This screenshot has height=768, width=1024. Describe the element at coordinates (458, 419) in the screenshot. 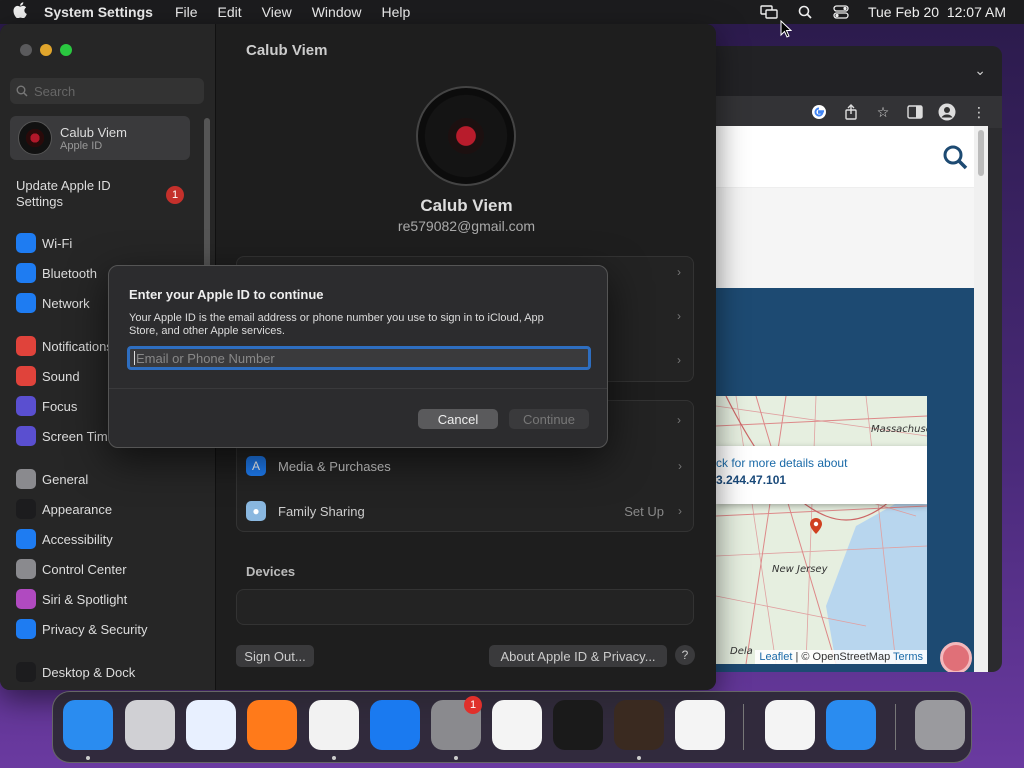

I see `cancel-button: Cancel` at that location.